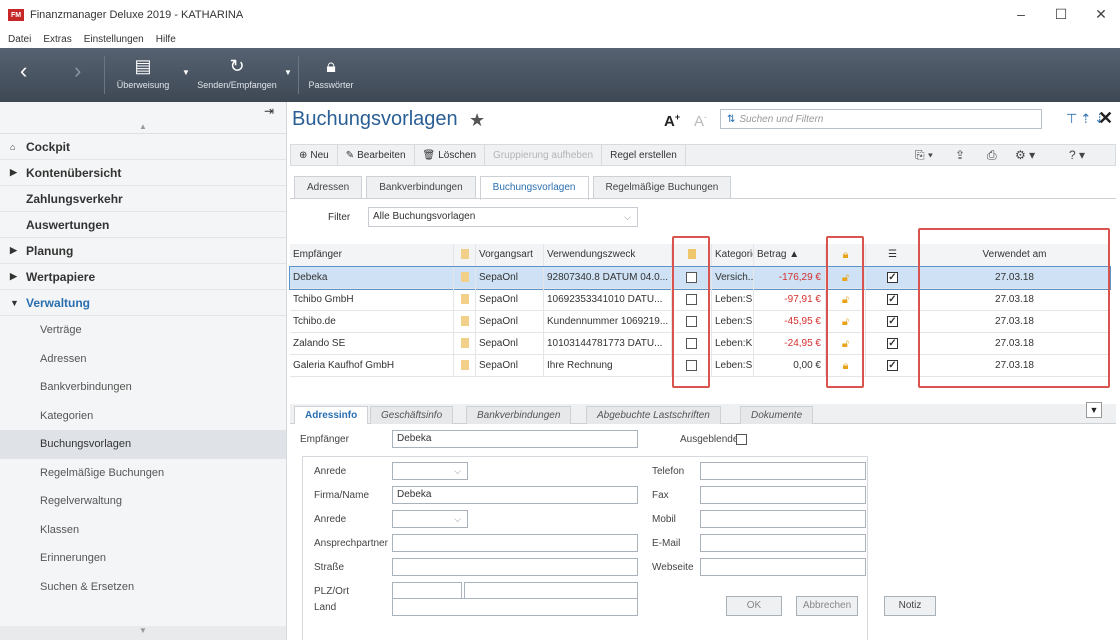  I want to click on maximize-icon: ☐, so click(1061, 14).